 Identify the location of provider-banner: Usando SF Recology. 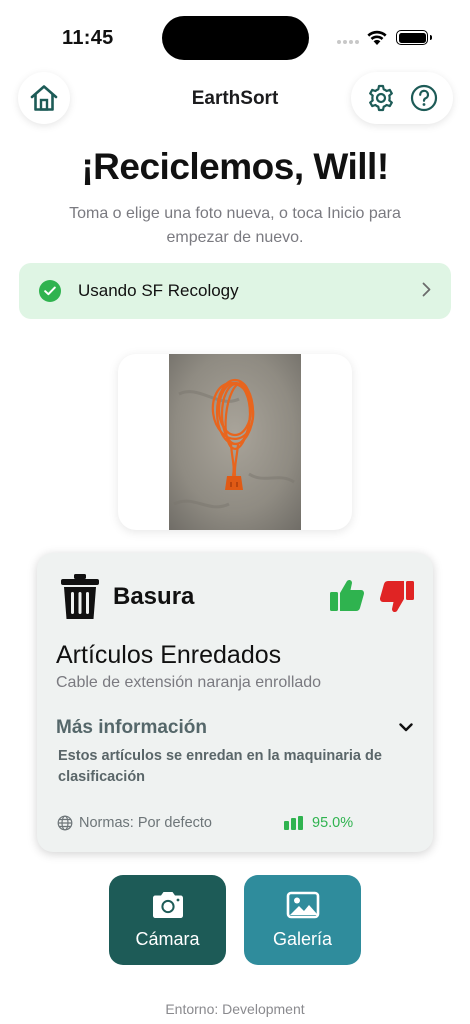
(235, 291).